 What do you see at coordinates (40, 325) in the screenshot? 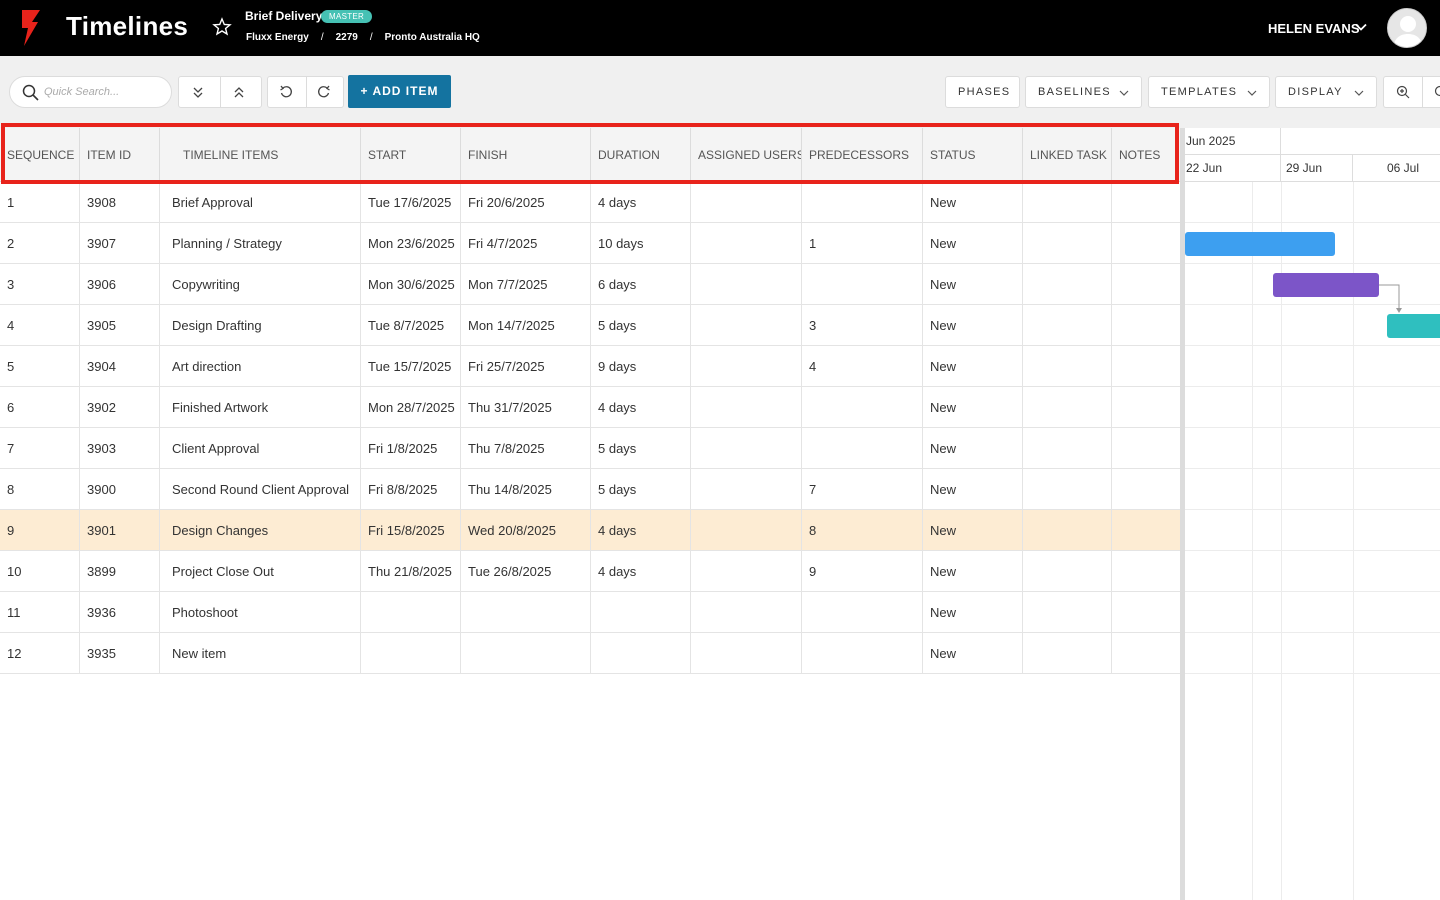
I see `cell-sequence: 4` at bounding box center [40, 325].